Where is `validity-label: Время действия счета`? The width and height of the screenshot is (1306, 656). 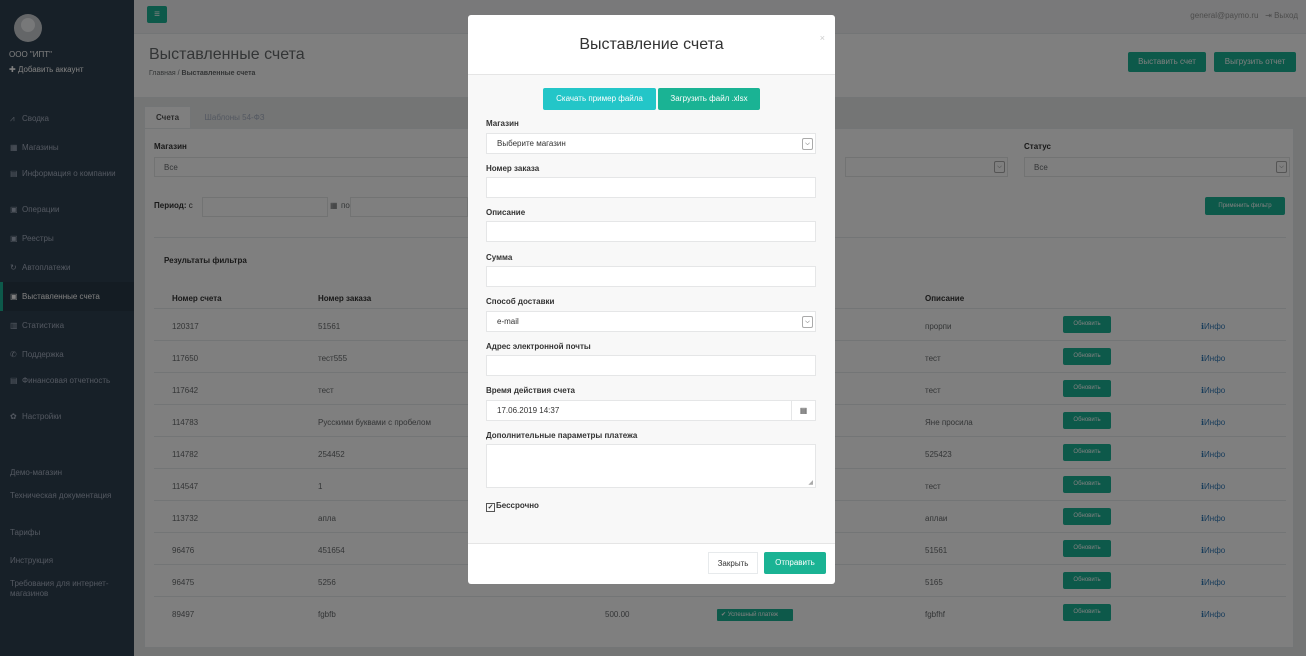 validity-label: Время действия счета is located at coordinates (530, 390).